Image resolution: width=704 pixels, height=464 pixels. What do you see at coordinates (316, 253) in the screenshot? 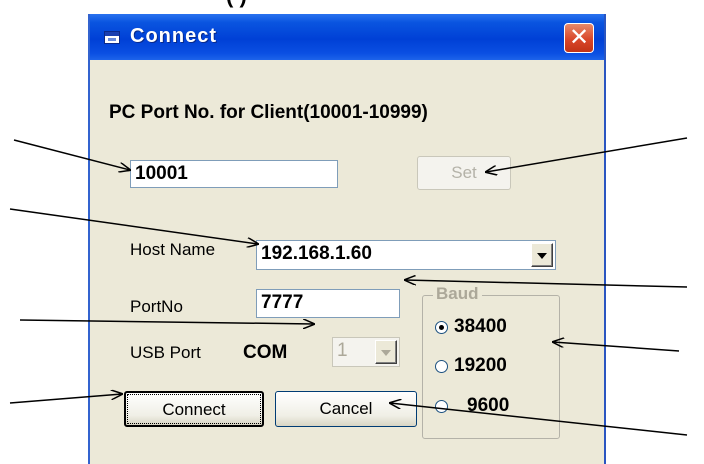
I see `host-name-value: 192.168.1.60` at bounding box center [316, 253].